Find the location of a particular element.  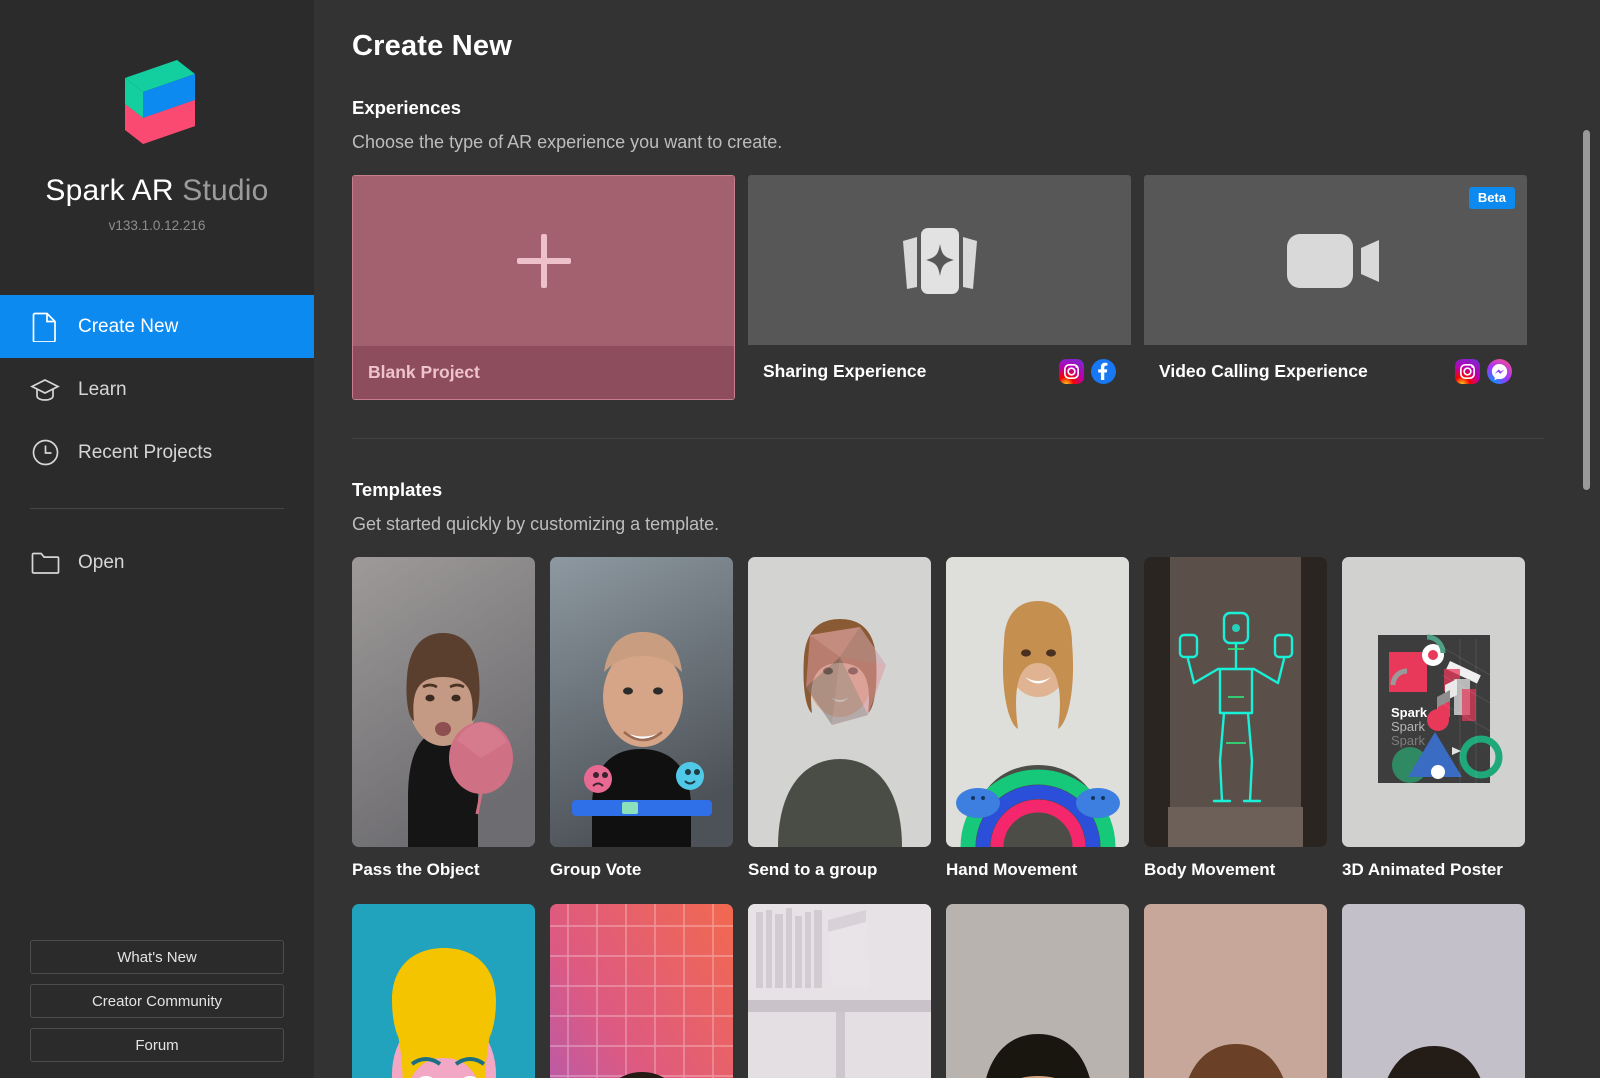

template-card: Body Movement is located at coordinates (1235, 718).